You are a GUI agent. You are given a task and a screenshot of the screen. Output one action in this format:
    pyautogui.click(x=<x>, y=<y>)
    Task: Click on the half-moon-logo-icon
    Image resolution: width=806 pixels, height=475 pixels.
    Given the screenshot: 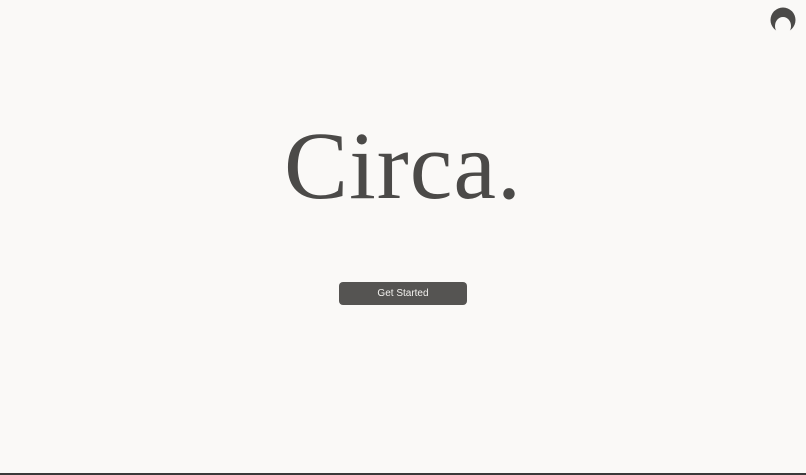 What is the action you would take?
    pyautogui.click(x=783, y=21)
    